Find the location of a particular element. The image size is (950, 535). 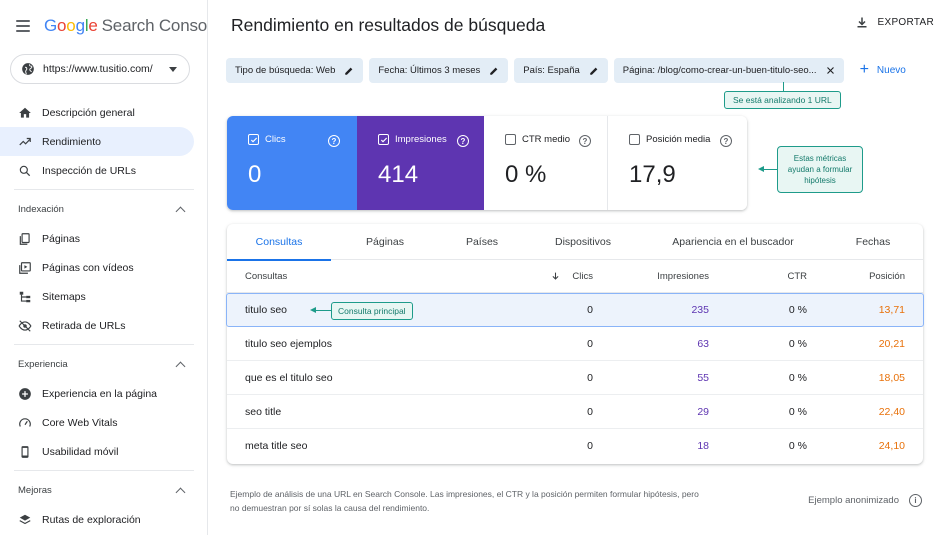

metric-card-ctr: CTR medio ? 0 % is located at coordinates (546, 163).